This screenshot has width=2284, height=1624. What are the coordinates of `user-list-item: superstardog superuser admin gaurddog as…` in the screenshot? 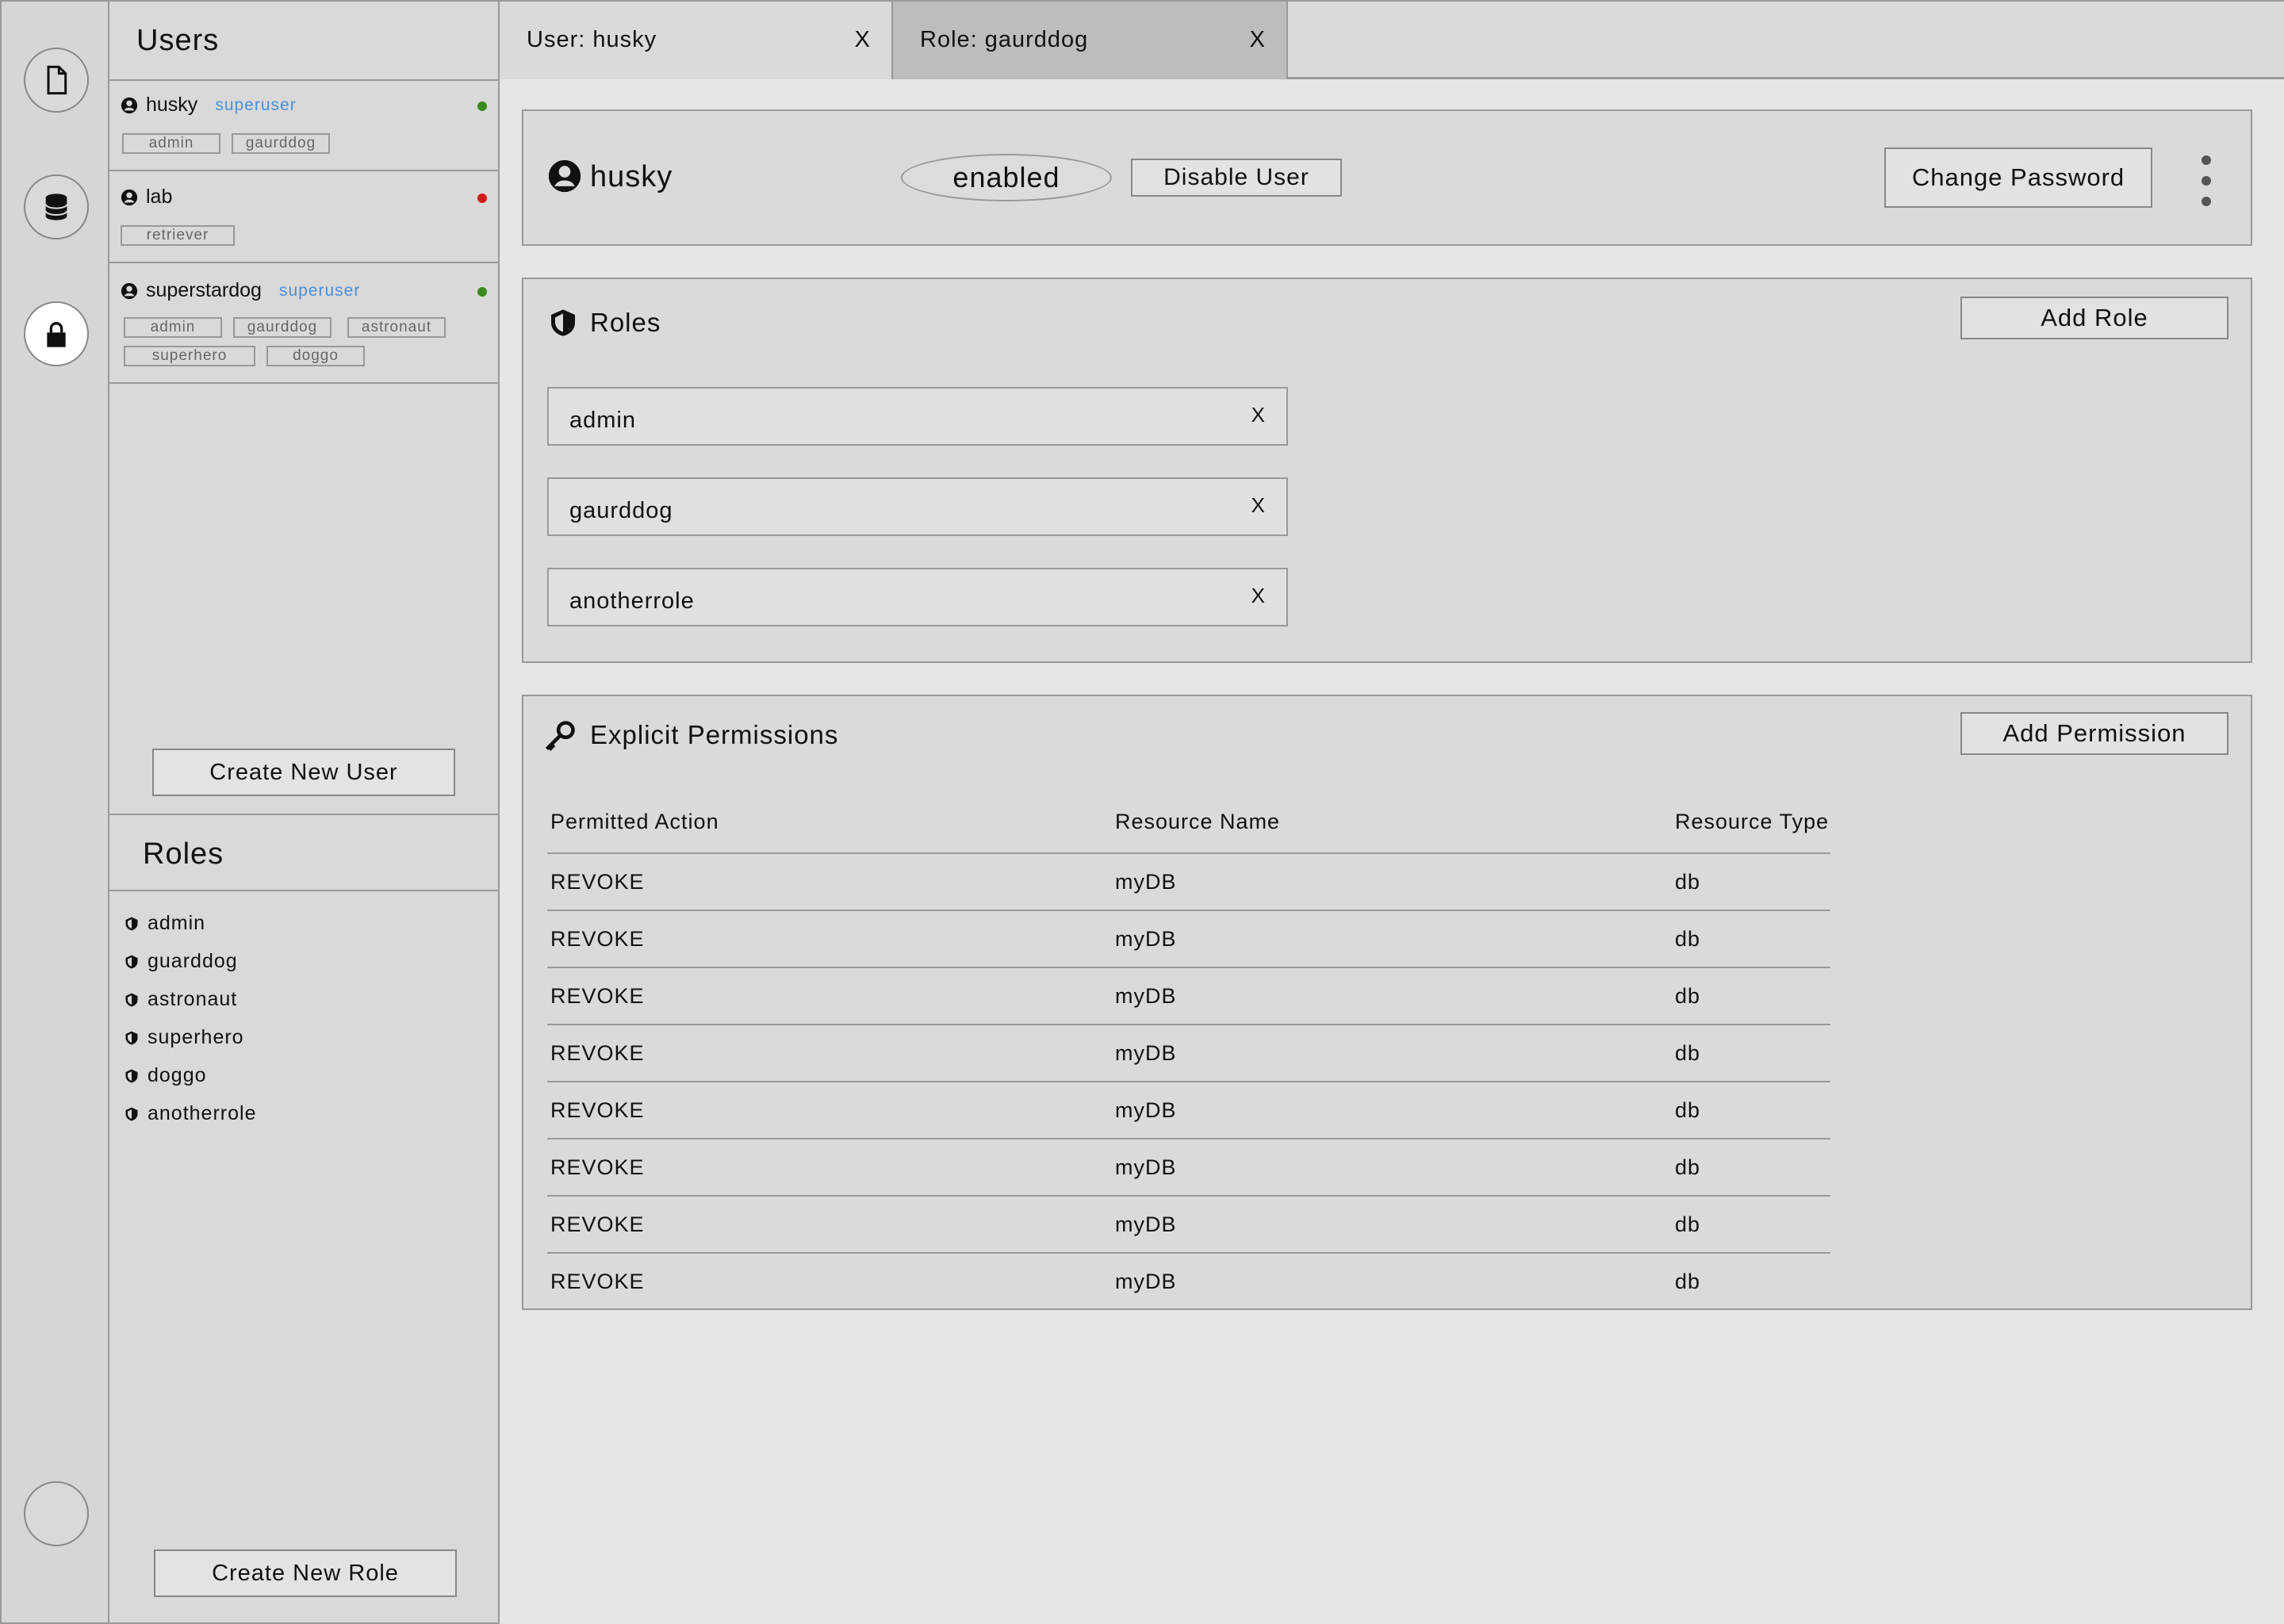 It's located at (303, 323).